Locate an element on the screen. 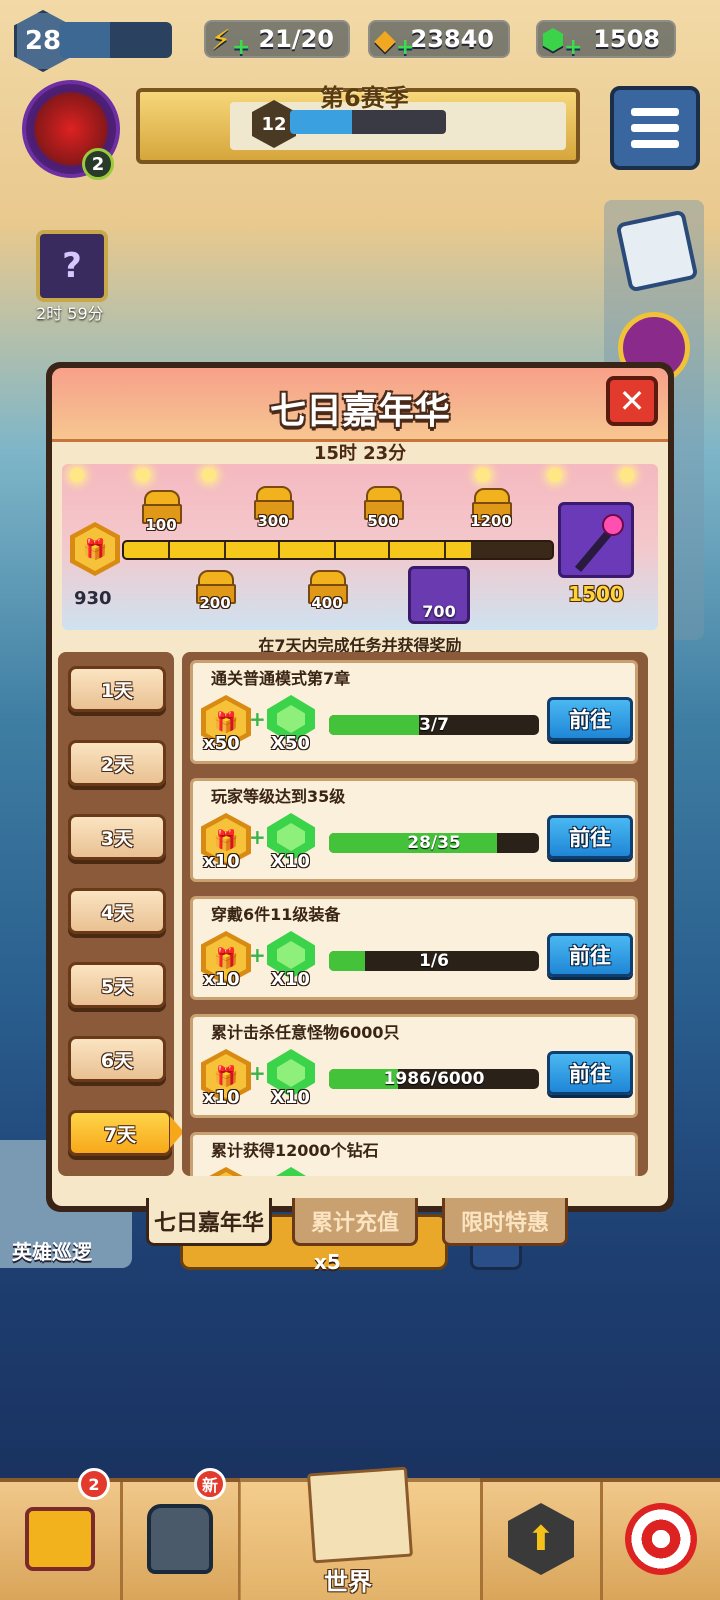 This screenshot has width=720, height=1600. energy-action-label: x5 is located at coordinates (327, 1262).